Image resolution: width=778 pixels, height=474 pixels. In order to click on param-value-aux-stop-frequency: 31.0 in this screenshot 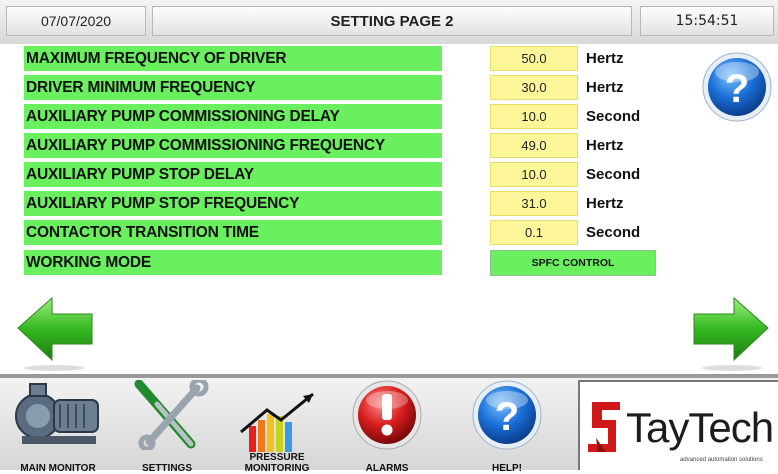, I will do `click(534, 203)`.